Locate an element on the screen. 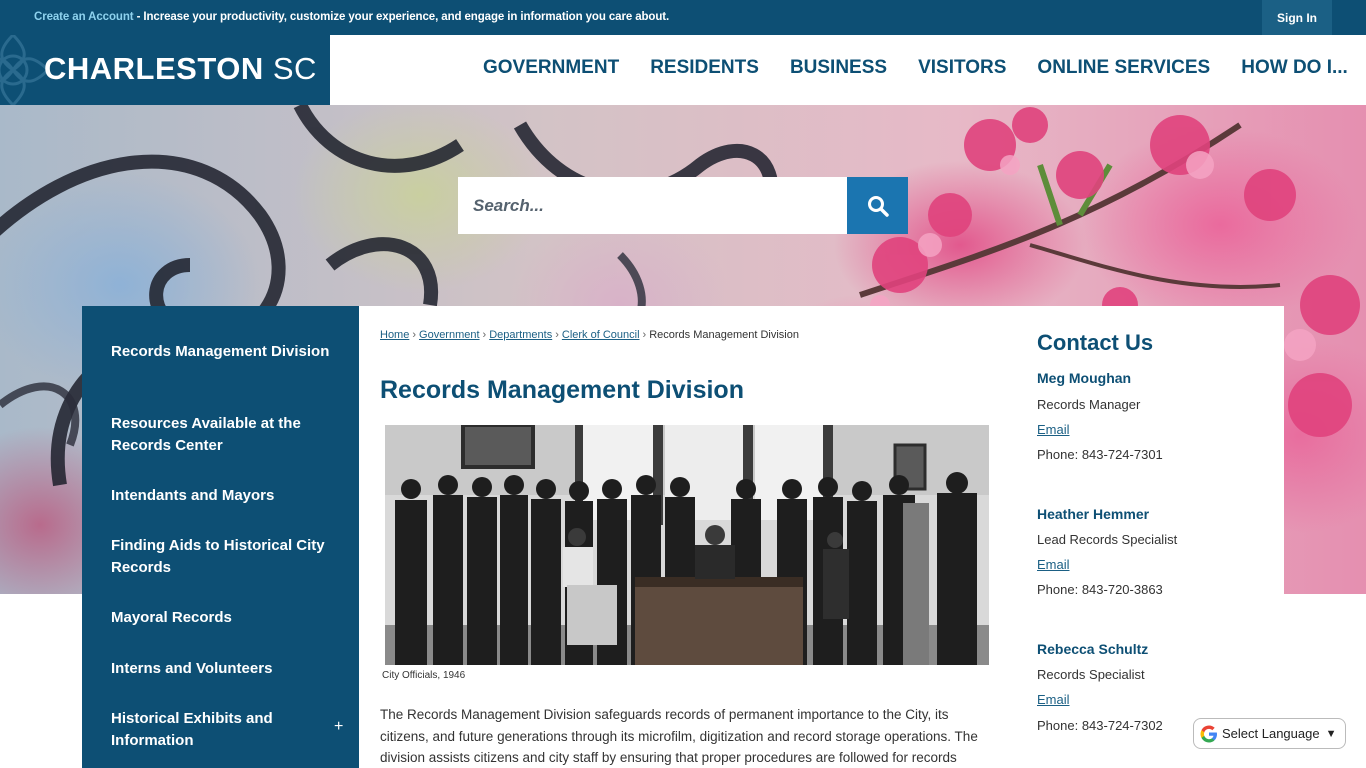 The width and height of the screenshot is (1366, 768). sidebar-item-records-management: Records Management Division is located at coordinates (221, 352).